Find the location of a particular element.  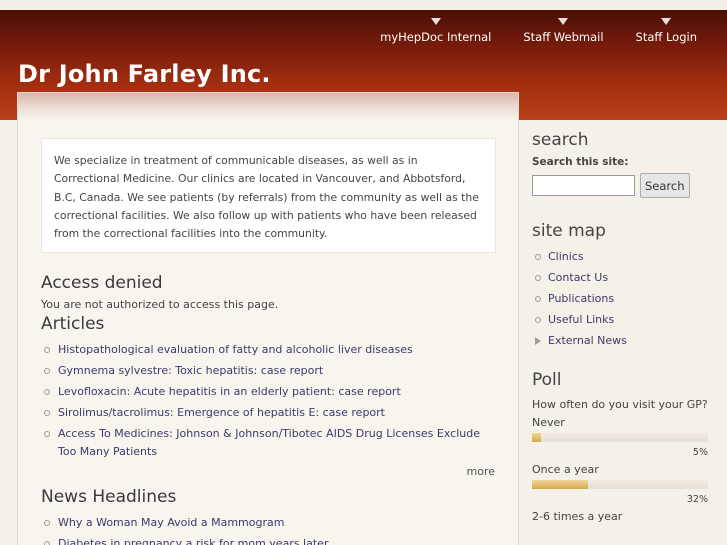

poll-percent: 32% is located at coordinates (697, 499).